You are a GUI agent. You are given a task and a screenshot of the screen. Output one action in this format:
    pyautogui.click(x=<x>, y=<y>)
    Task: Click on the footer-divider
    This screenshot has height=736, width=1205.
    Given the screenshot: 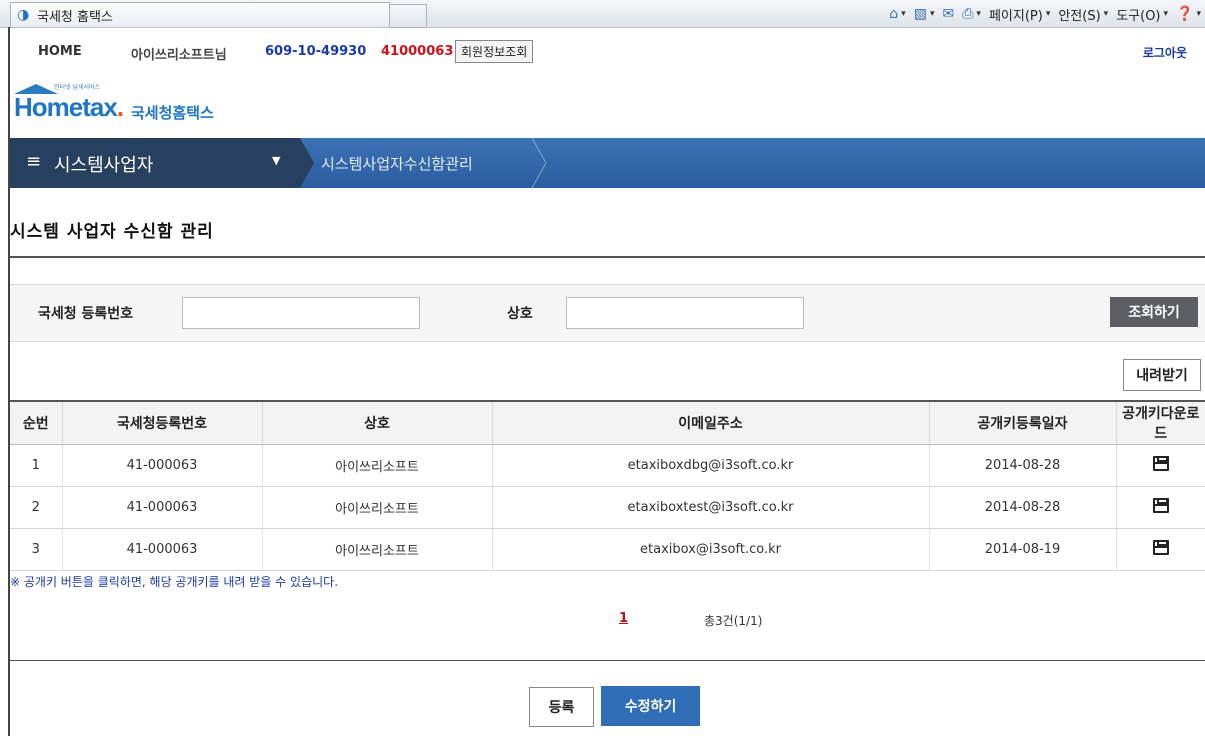 What is the action you would take?
    pyautogui.click(x=607, y=660)
    